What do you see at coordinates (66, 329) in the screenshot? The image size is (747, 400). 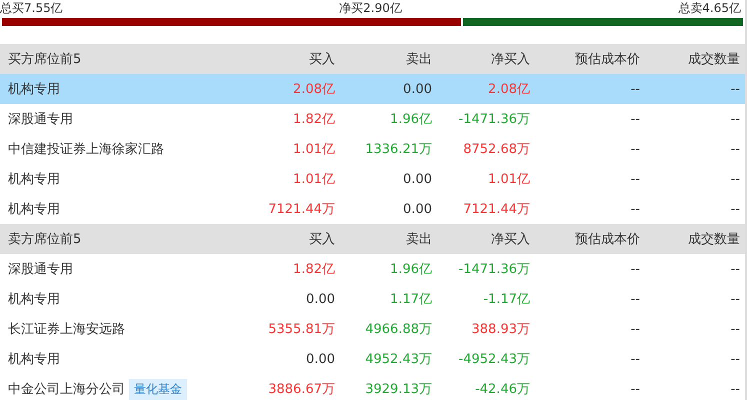 I see `seat-name: 长江证券上海安远路` at bounding box center [66, 329].